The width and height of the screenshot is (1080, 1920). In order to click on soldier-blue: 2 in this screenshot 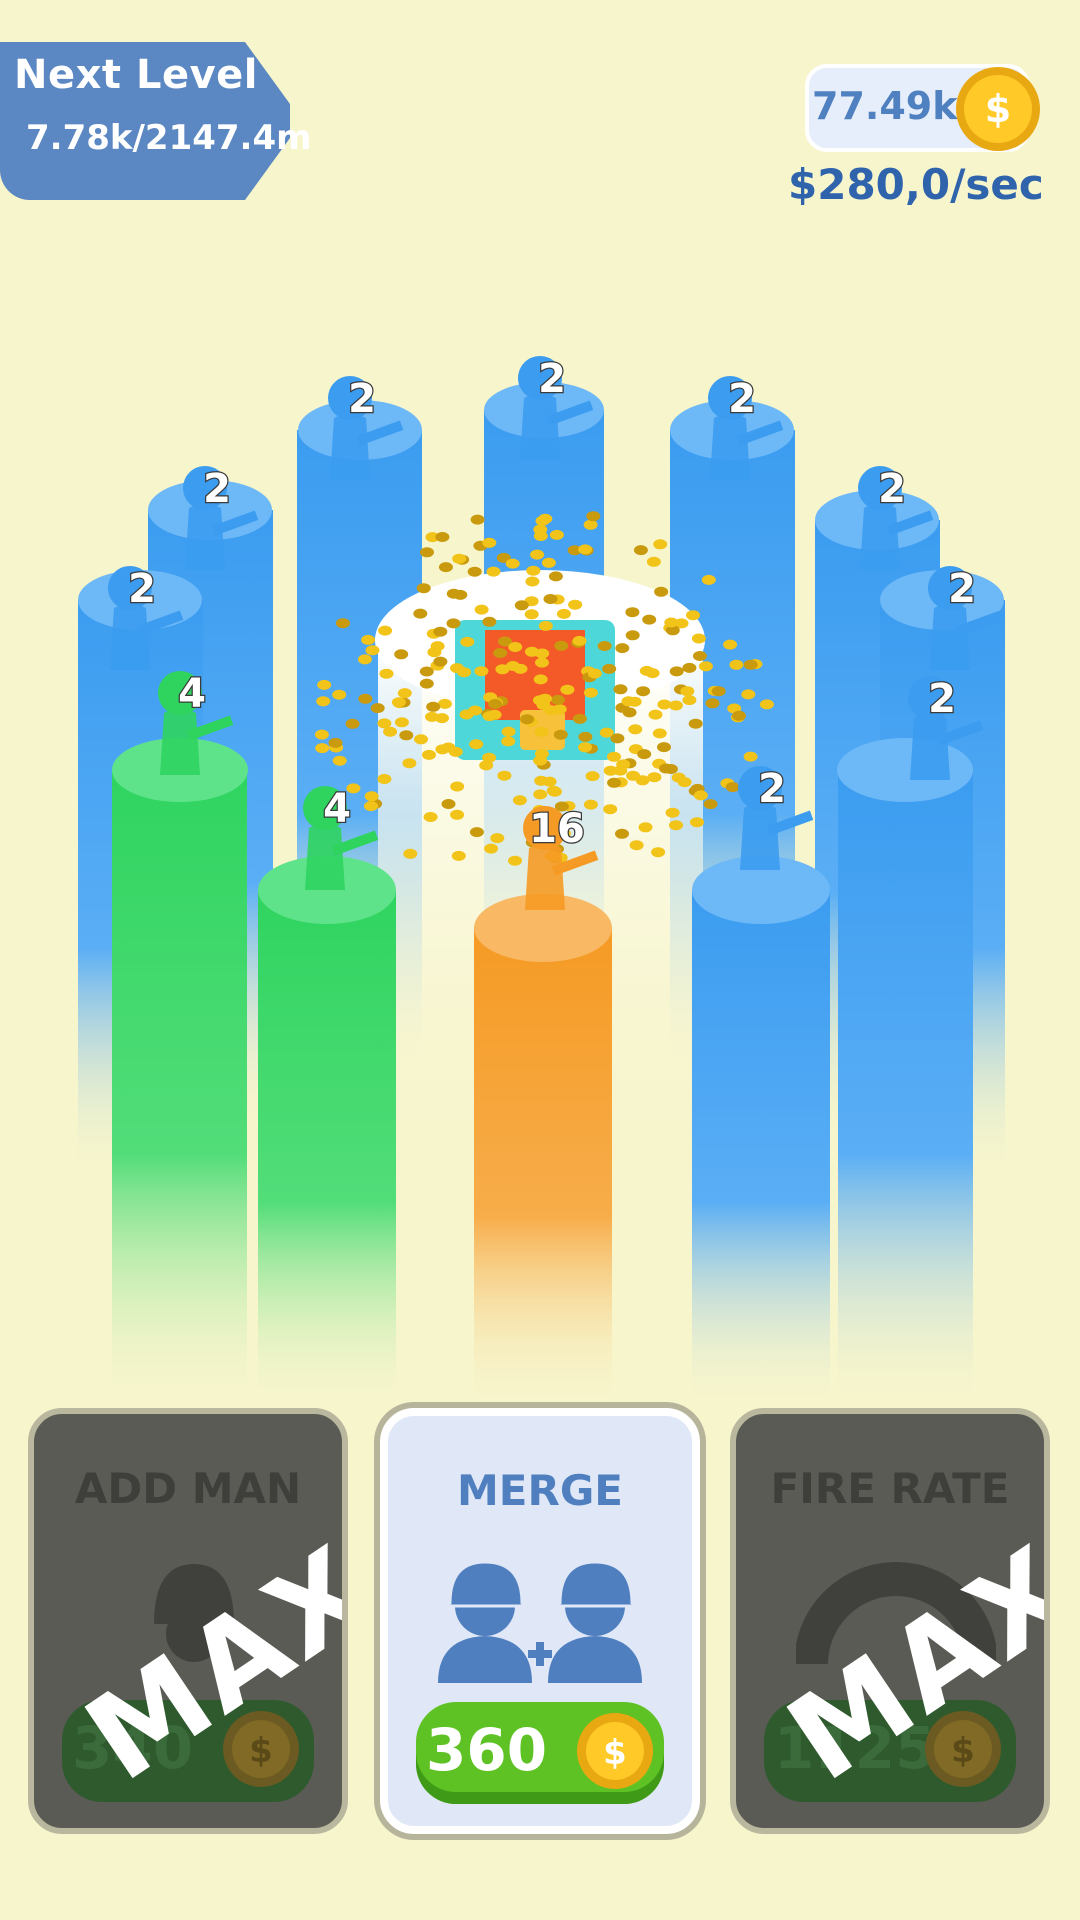, I will do `click(776, 817)`.